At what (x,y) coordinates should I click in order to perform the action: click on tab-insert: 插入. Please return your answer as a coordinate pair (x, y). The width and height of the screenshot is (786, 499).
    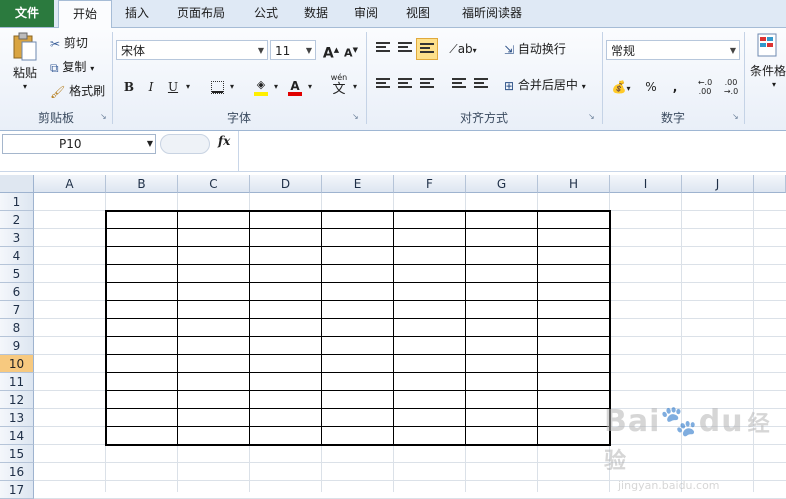
    Looking at the image, I should click on (137, 13).